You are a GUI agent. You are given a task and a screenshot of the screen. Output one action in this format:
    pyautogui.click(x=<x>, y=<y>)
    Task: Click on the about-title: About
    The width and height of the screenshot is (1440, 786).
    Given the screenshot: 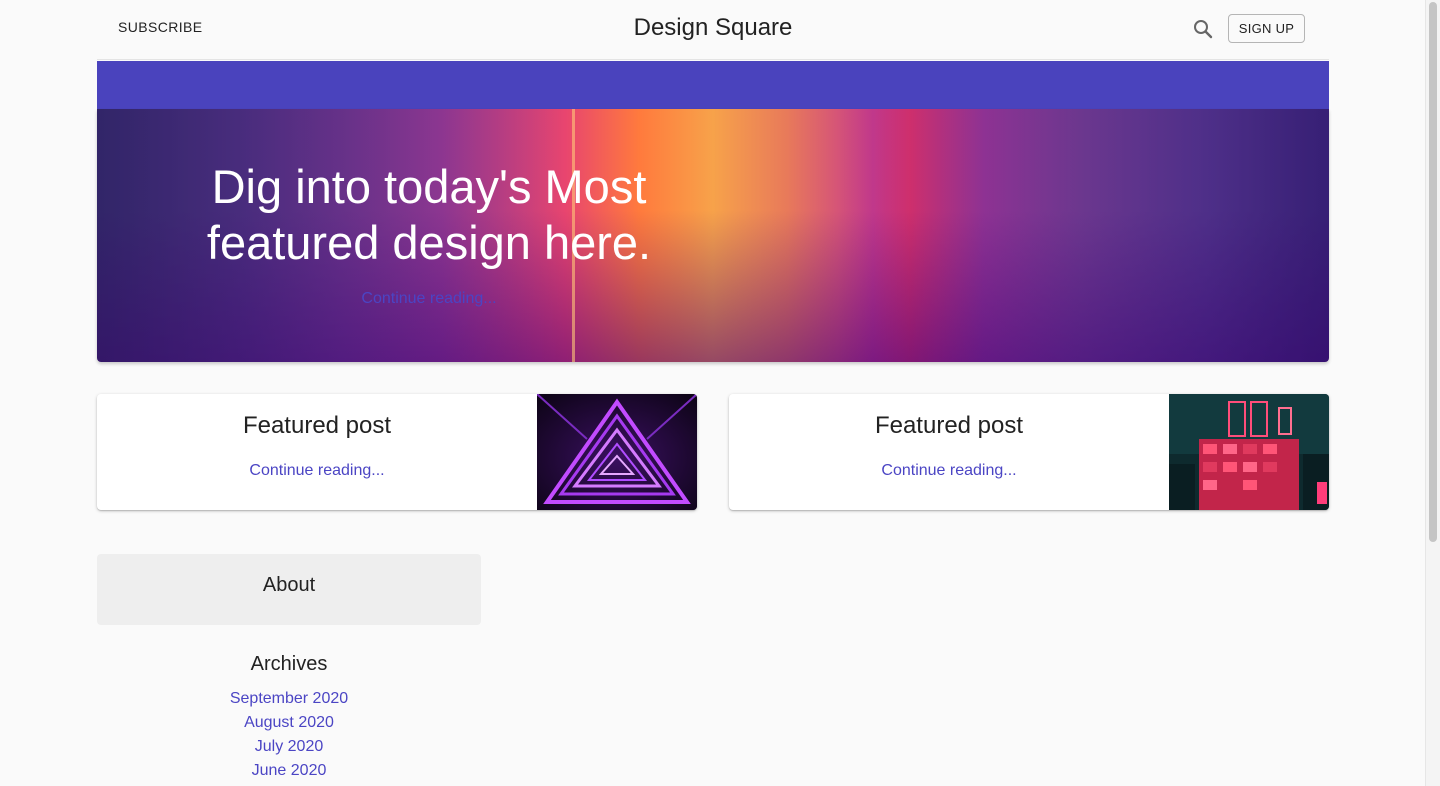 What is the action you would take?
    pyautogui.click(x=289, y=585)
    